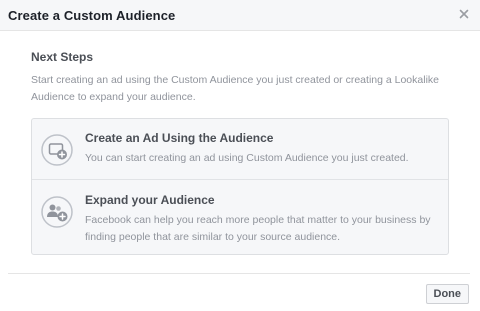 The width and height of the screenshot is (480, 311). I want to click on close-icon, so click(464, 14).